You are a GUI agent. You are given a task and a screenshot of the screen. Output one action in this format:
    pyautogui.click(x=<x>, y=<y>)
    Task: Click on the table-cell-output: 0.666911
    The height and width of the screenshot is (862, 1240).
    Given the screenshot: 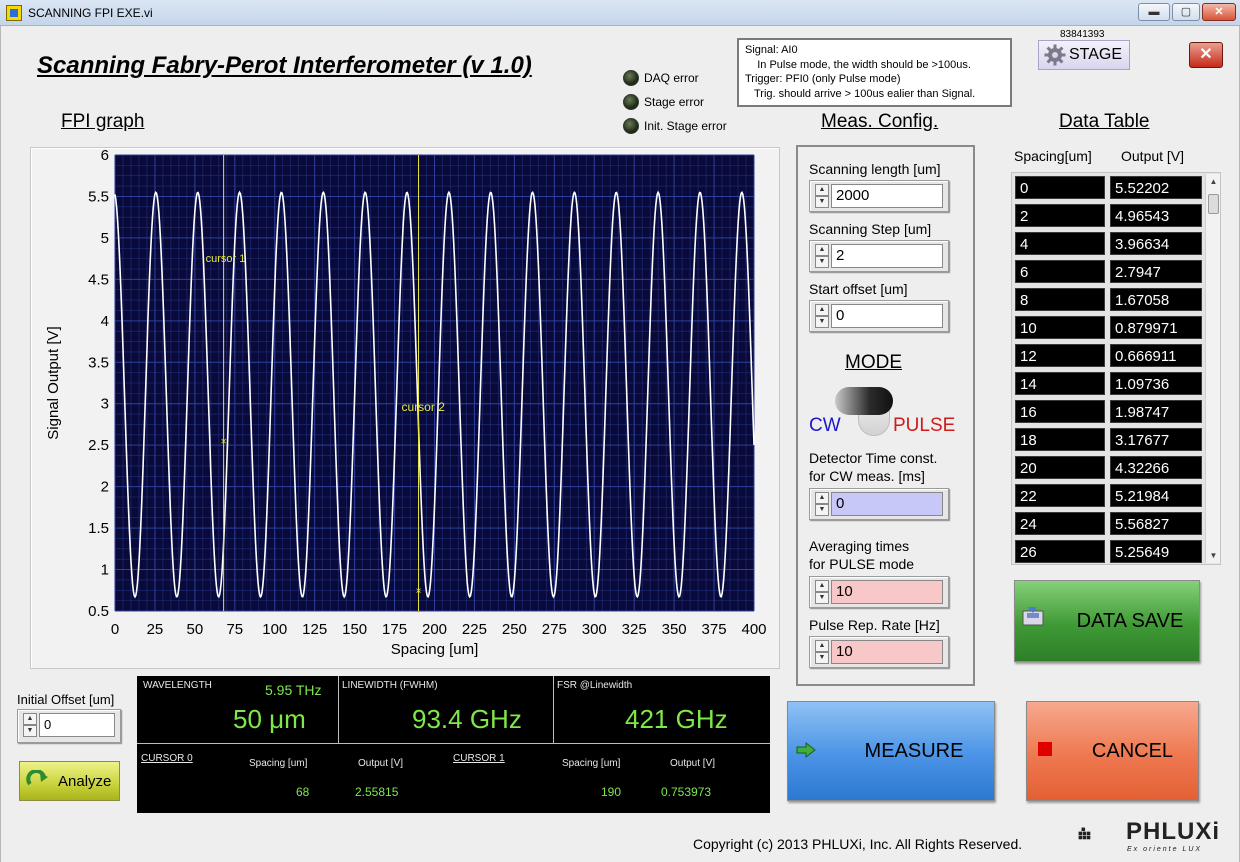 What is the action you would take?
    pyautogui.click(x=1156, y=355)
    